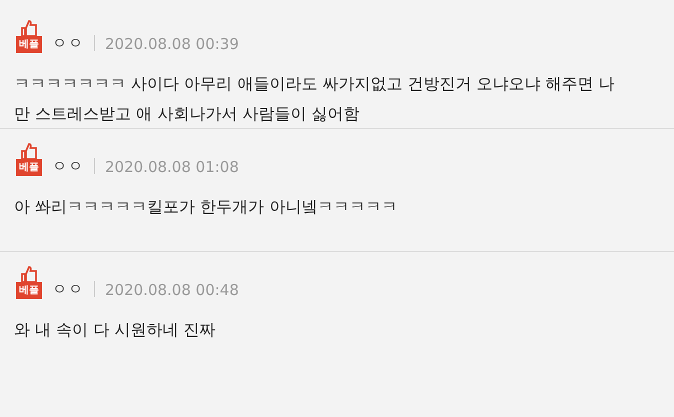 This screenshot has height=417, width=674. What do you see at coordinates (115, 330) in the screenshot?
I see `comment-text: 와 내 속이 다 시원하네 진짜` at bounding box center [115, 330].